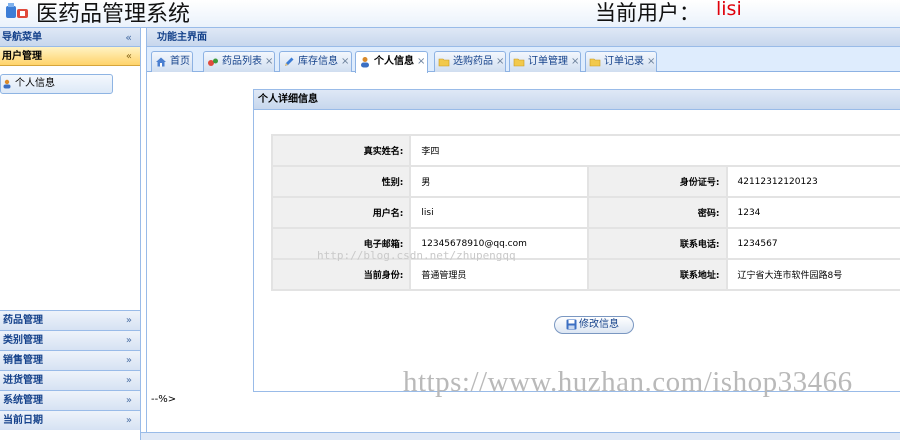  I want to click on app-title: 医药品管理系统, so click(113, 14).